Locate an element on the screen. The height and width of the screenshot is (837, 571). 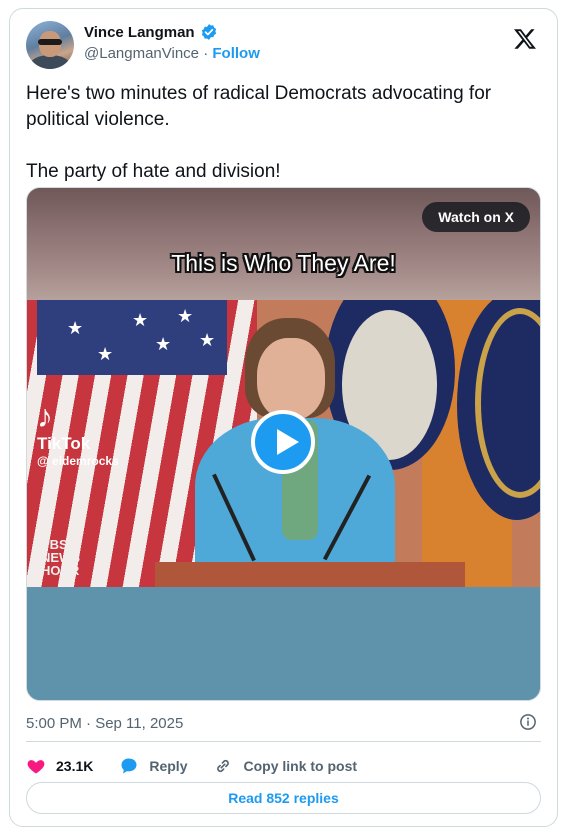
like-button: 23.1K is located at coordinates (59, 766).